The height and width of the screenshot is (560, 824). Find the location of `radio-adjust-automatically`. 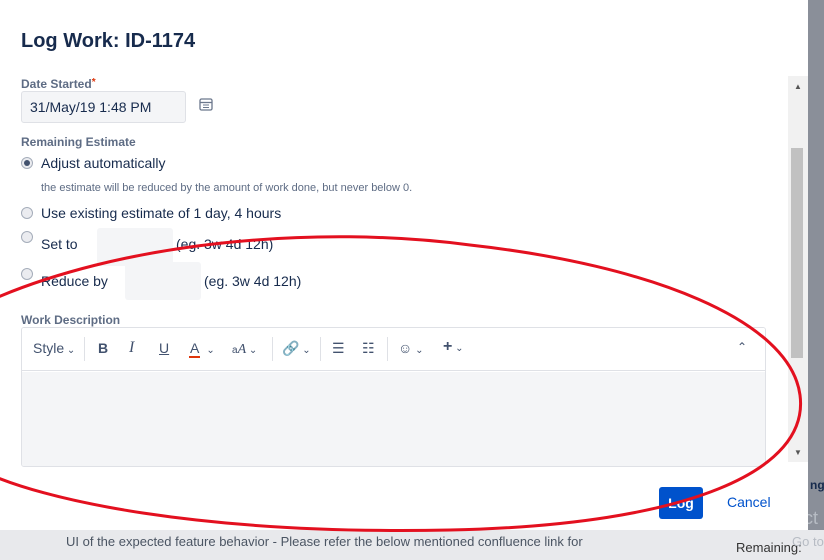

radio-adjust-automatically is located at coordinates (27, 163).